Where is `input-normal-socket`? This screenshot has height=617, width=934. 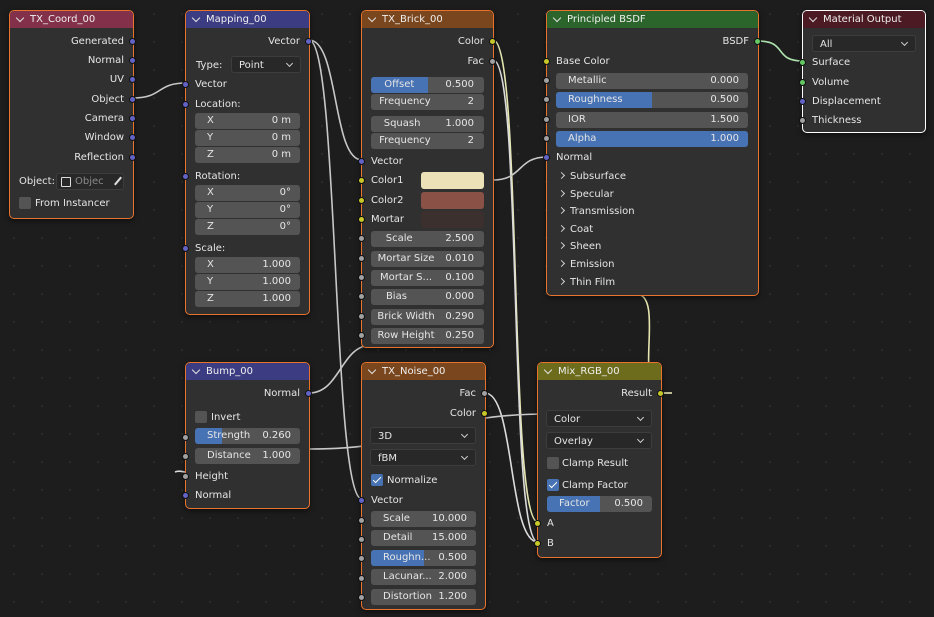 input-normal-socket is located at coordinates (185, 495).